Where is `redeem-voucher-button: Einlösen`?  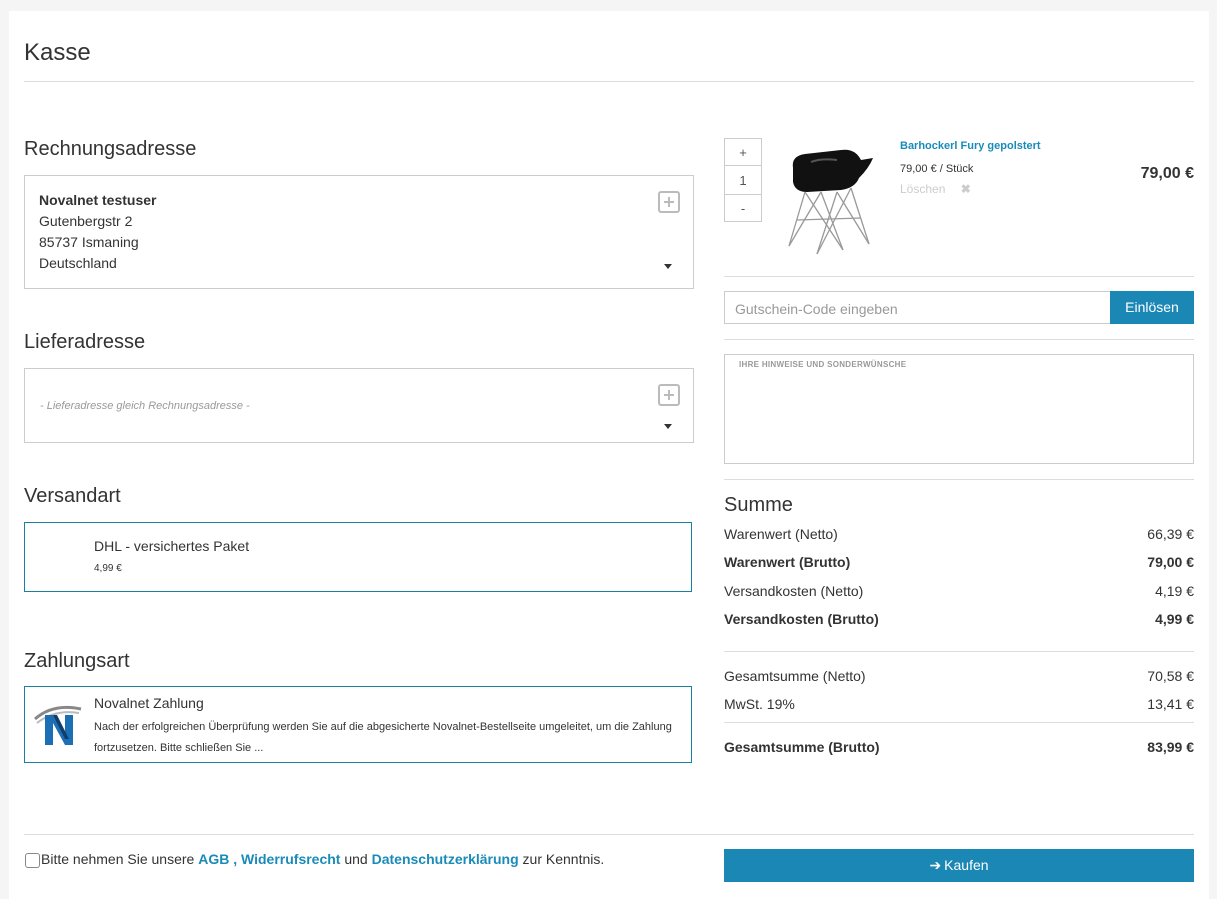 redeem-voucher-button: Einlösen is located at coordinates (1152, 307).